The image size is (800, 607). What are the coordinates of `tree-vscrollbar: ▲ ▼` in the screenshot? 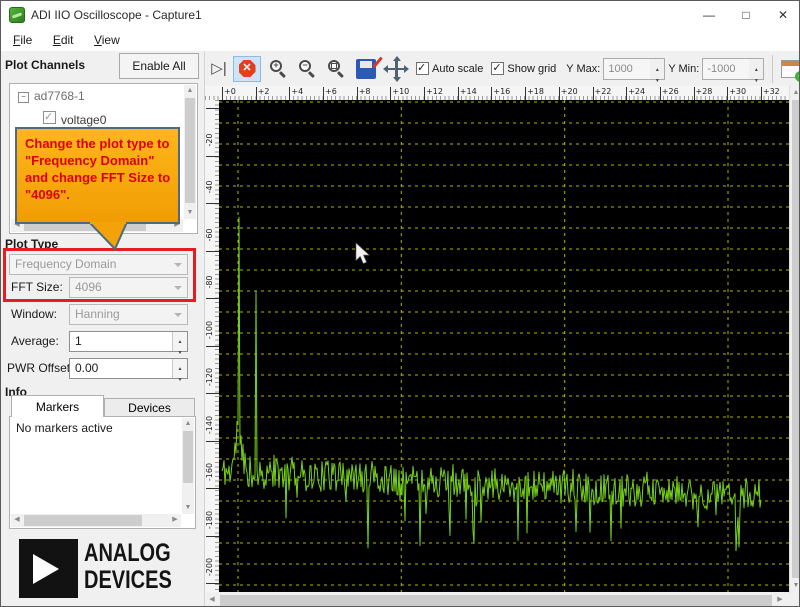 It's located at (190, 152).